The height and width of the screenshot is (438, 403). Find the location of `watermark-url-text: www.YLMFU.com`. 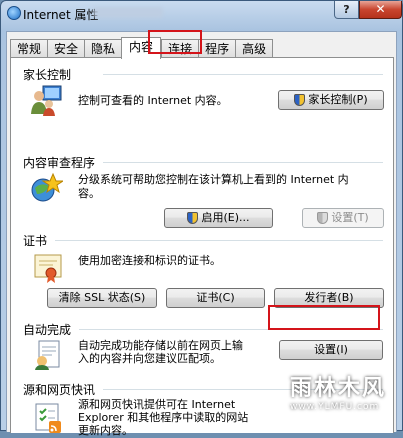

watermark-url-text: www.YLMFU.com is located at coordinates (335, 407).